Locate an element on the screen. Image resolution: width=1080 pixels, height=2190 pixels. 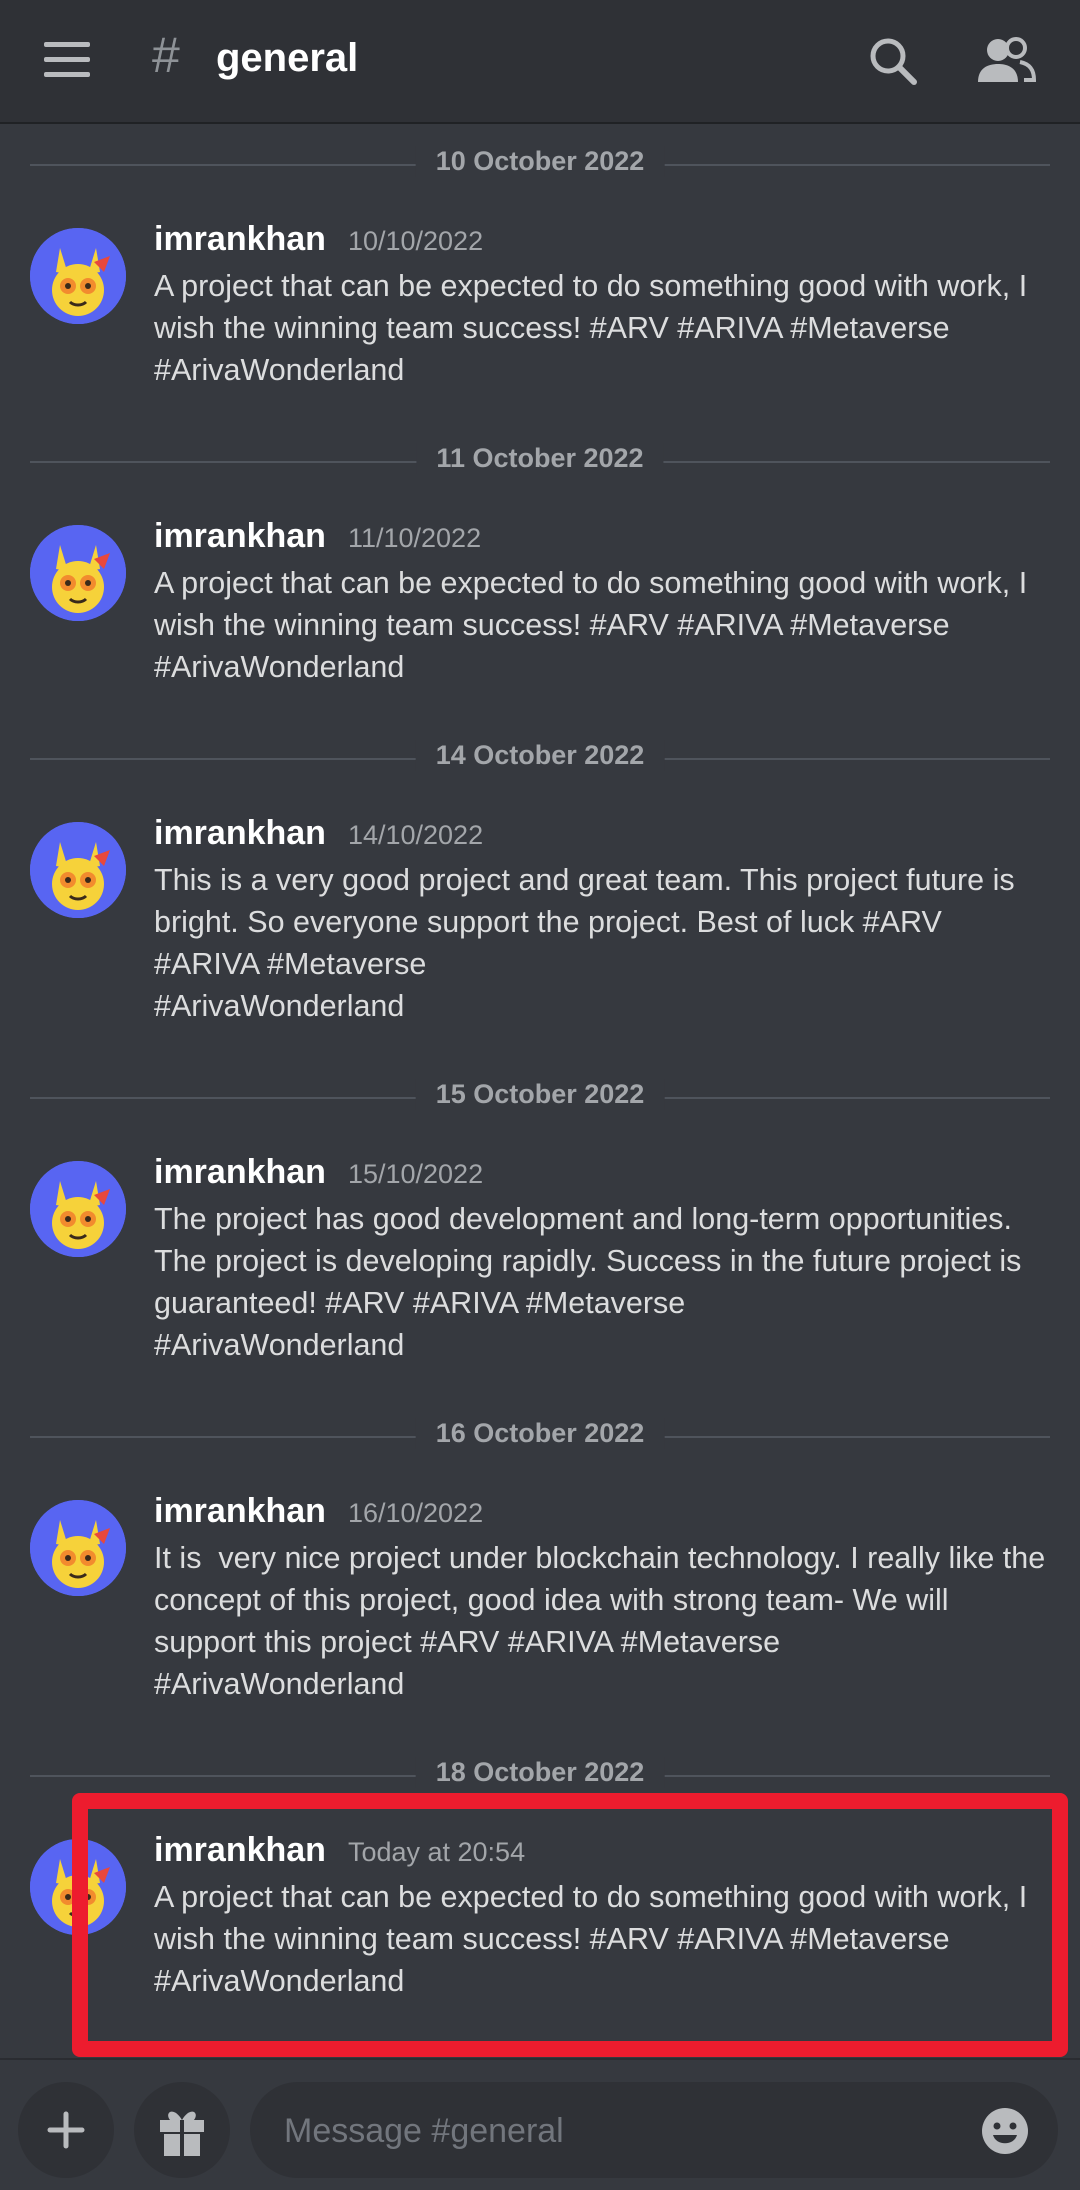
timestamp: 10/10/2022 is located at coordinates (415, 241).